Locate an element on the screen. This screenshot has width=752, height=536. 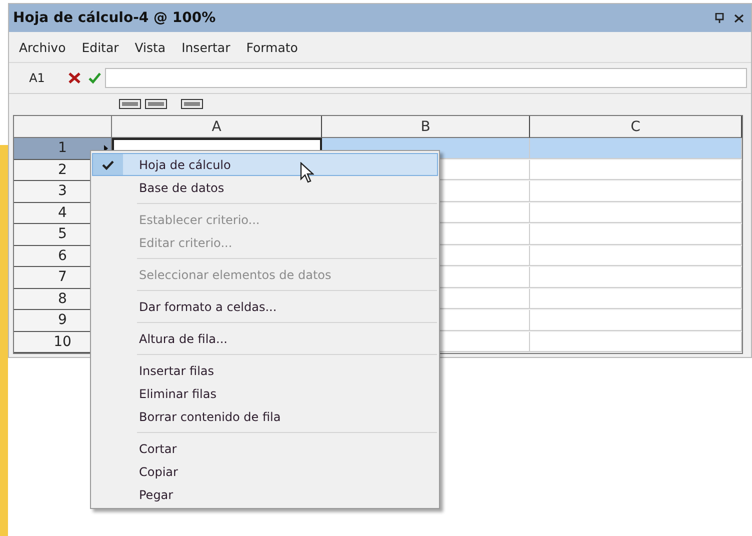
cancel-icon is located at coordinates (74, 78).